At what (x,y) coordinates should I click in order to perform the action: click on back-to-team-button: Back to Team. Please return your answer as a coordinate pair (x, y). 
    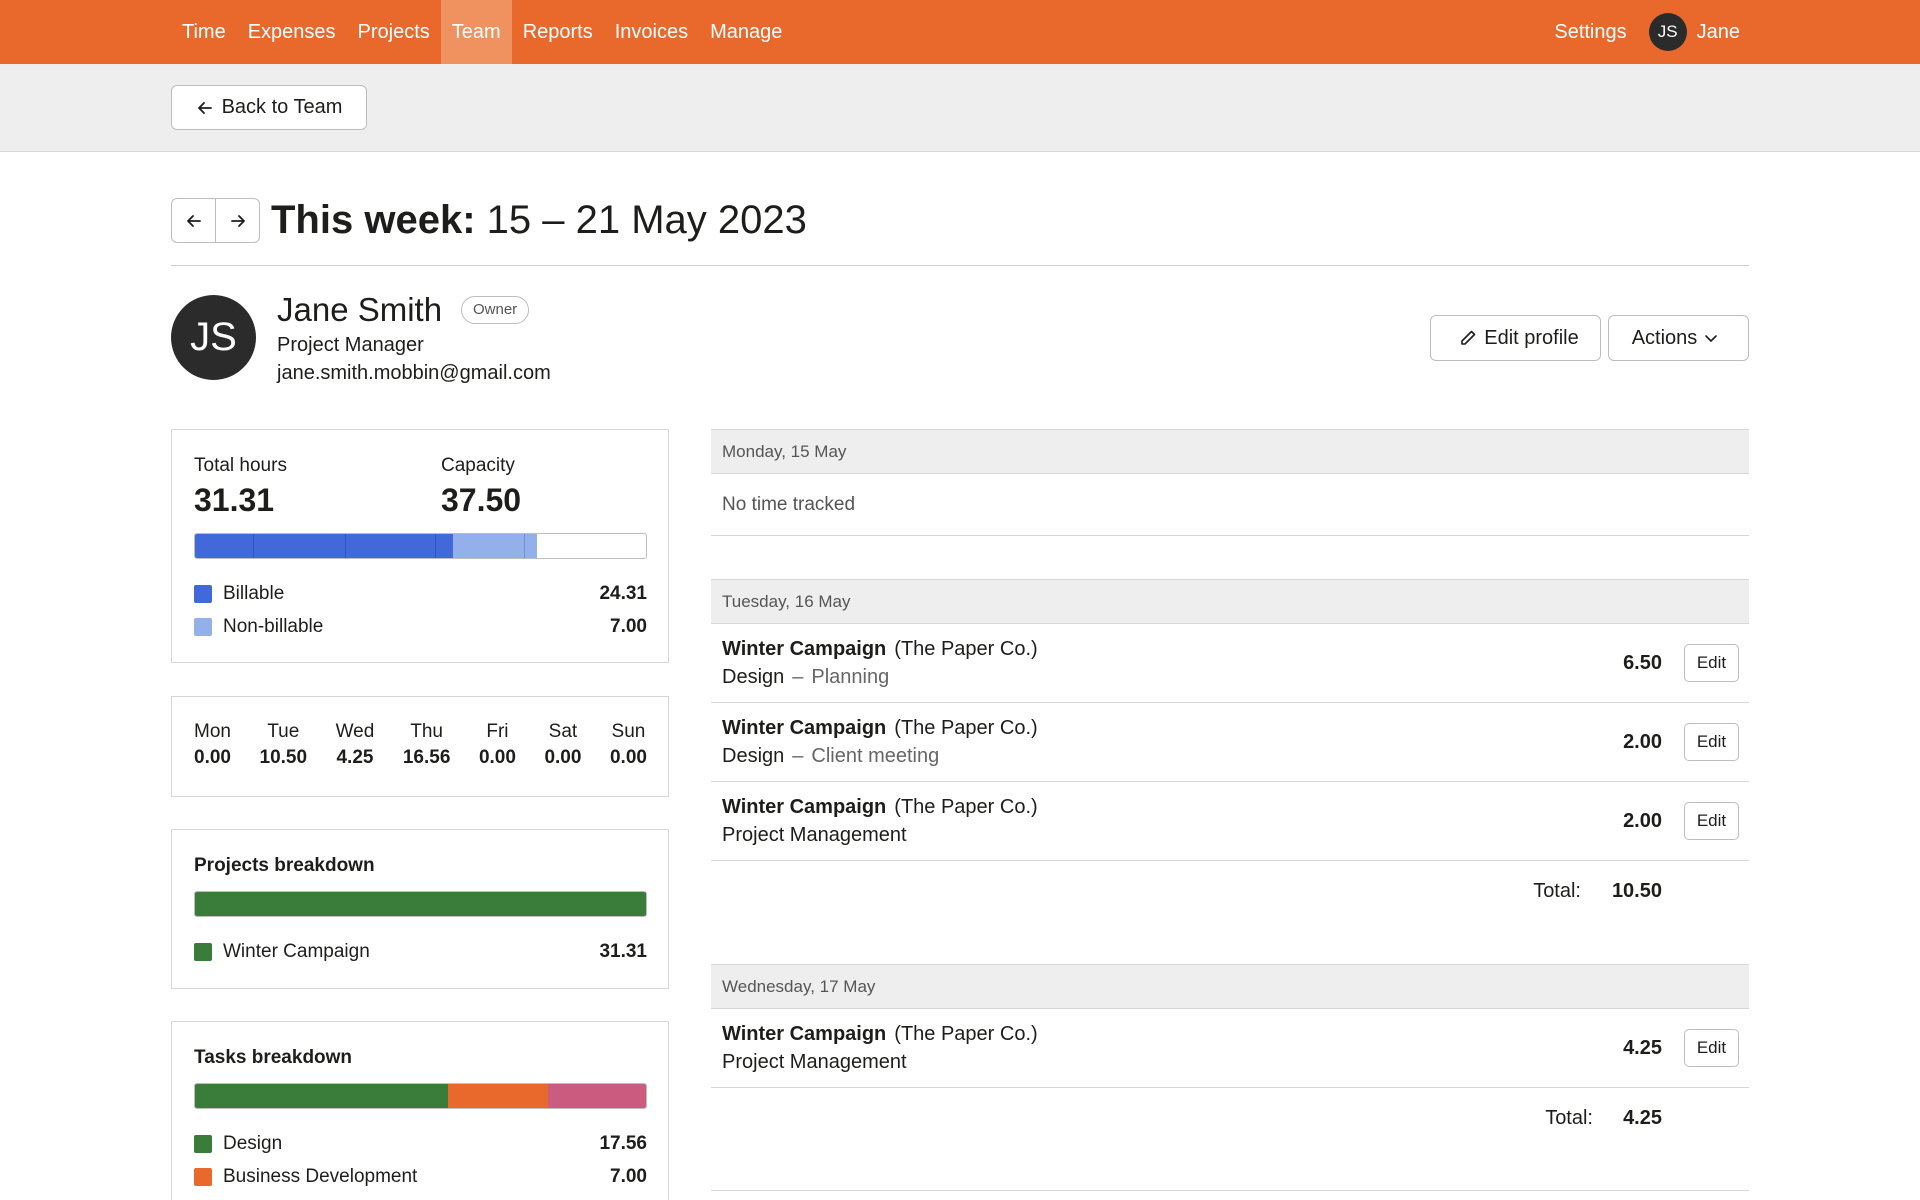
    Looking at the image, I should click on (269, 107).